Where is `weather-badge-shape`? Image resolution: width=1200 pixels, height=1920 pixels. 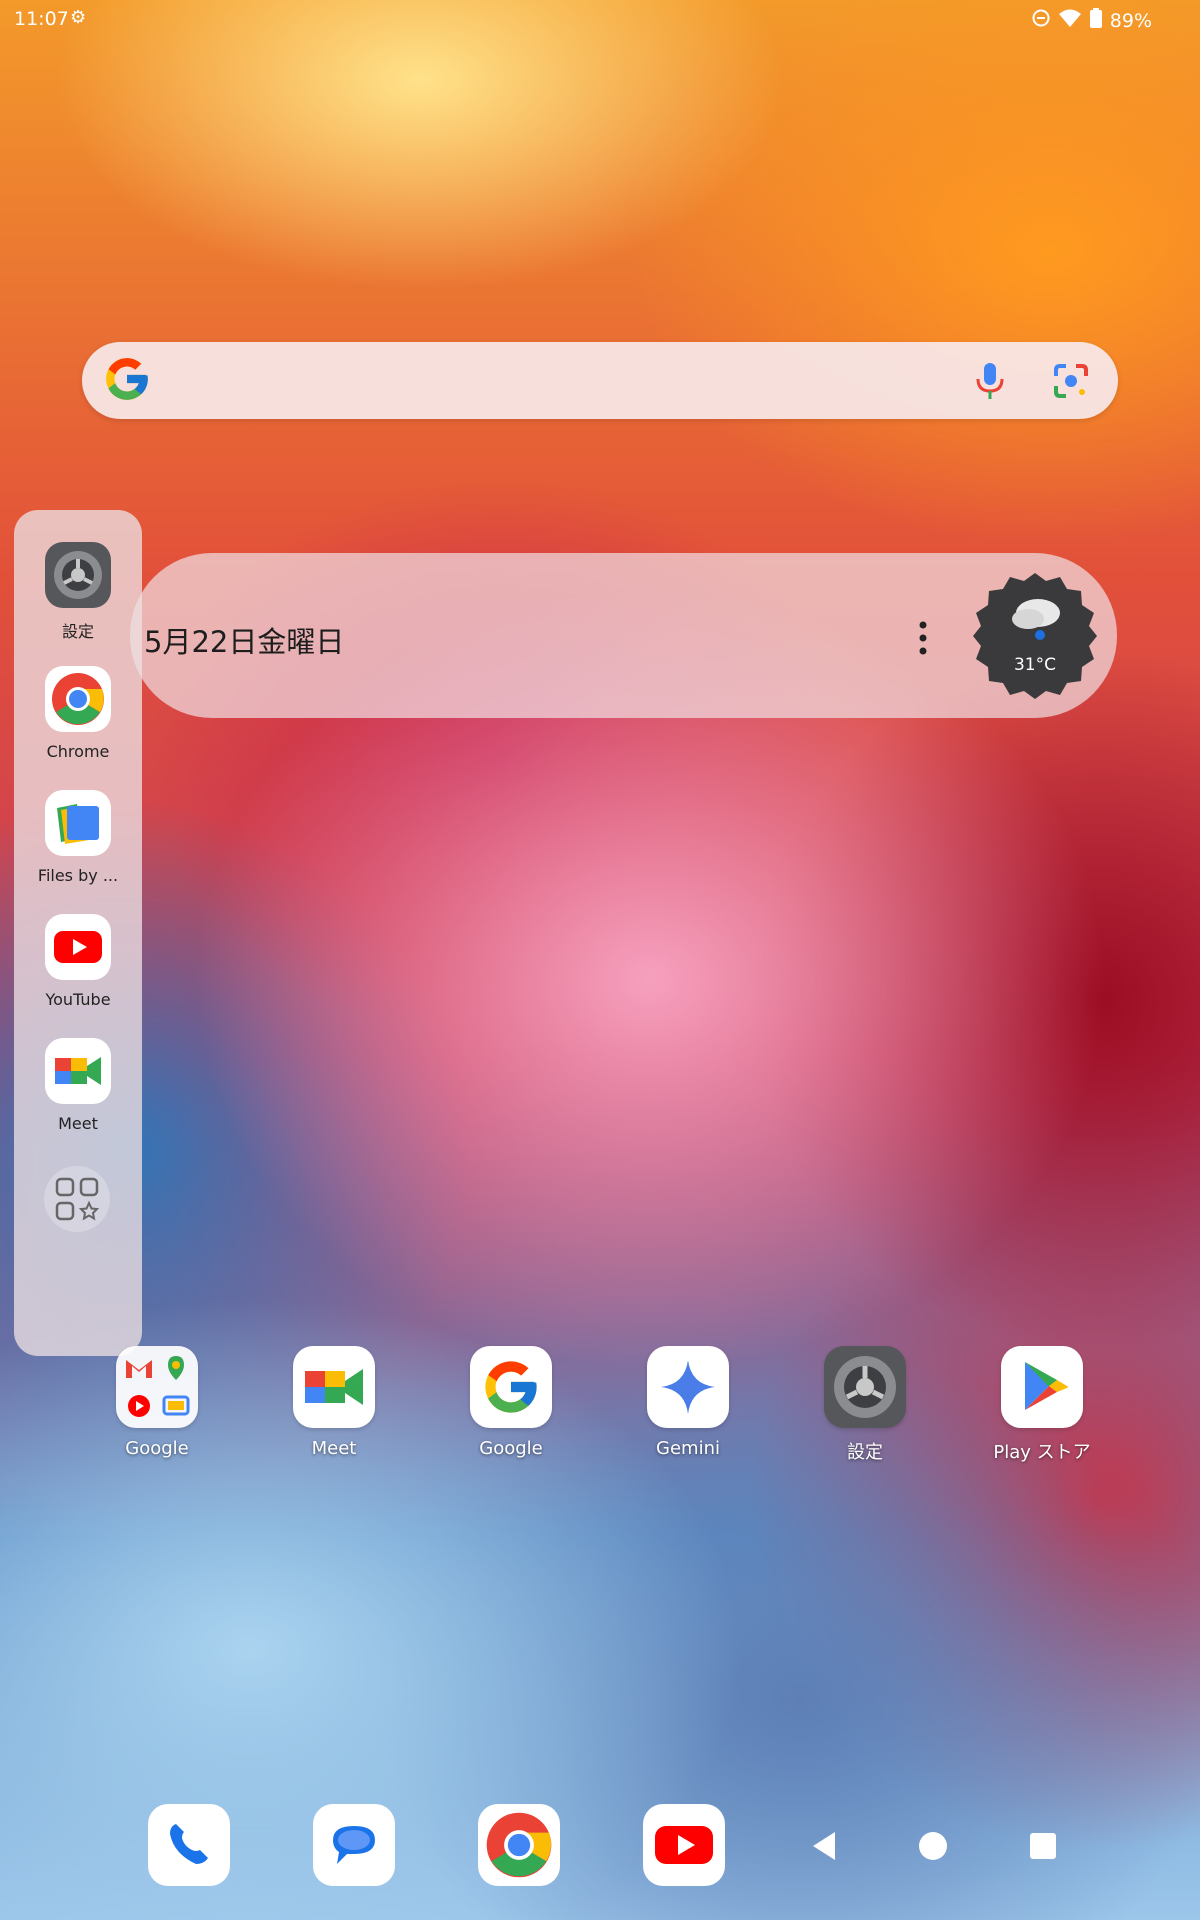
weather-badge-shape is located at coordinates (1035, 636).